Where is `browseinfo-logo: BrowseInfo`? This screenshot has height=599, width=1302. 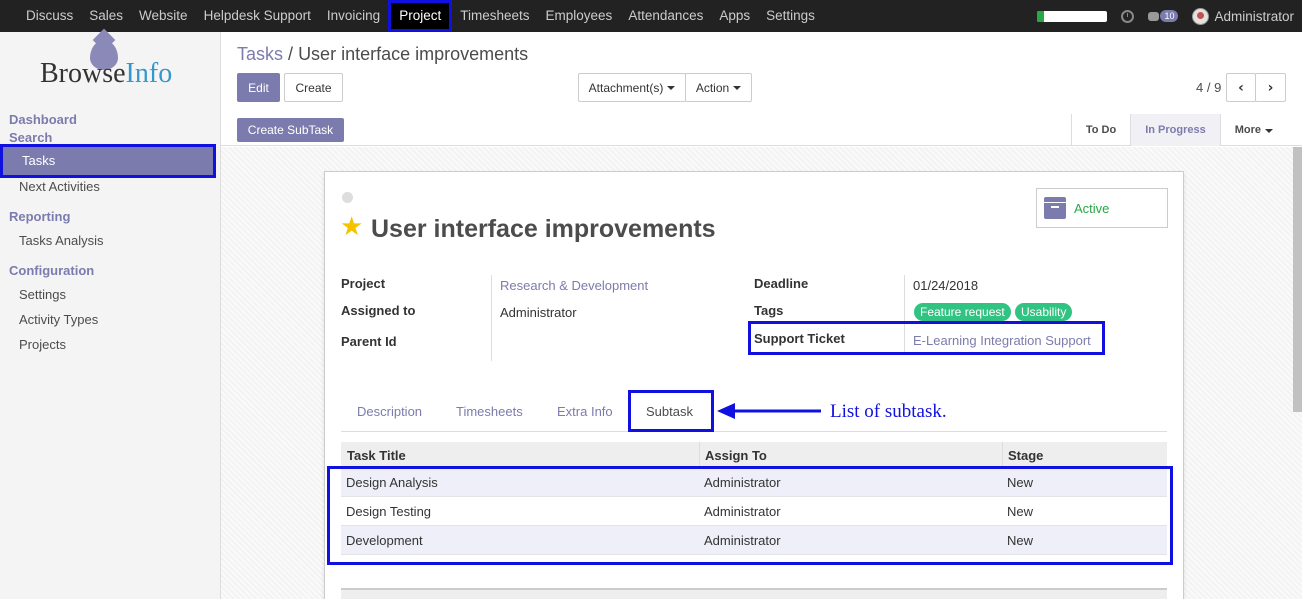 browseinfo-logo: BrowseInfo is located at coordinates (115, 68).